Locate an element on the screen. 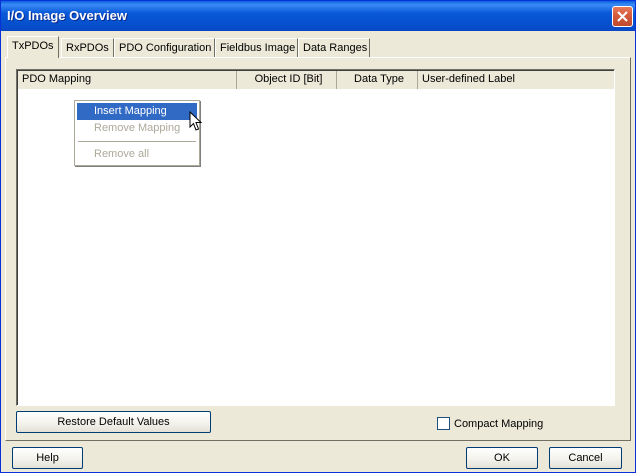 This screenshot has height=473, width=636. menu-item-remove-mapping: Remove Mapping is located at coordinates (137, 128).